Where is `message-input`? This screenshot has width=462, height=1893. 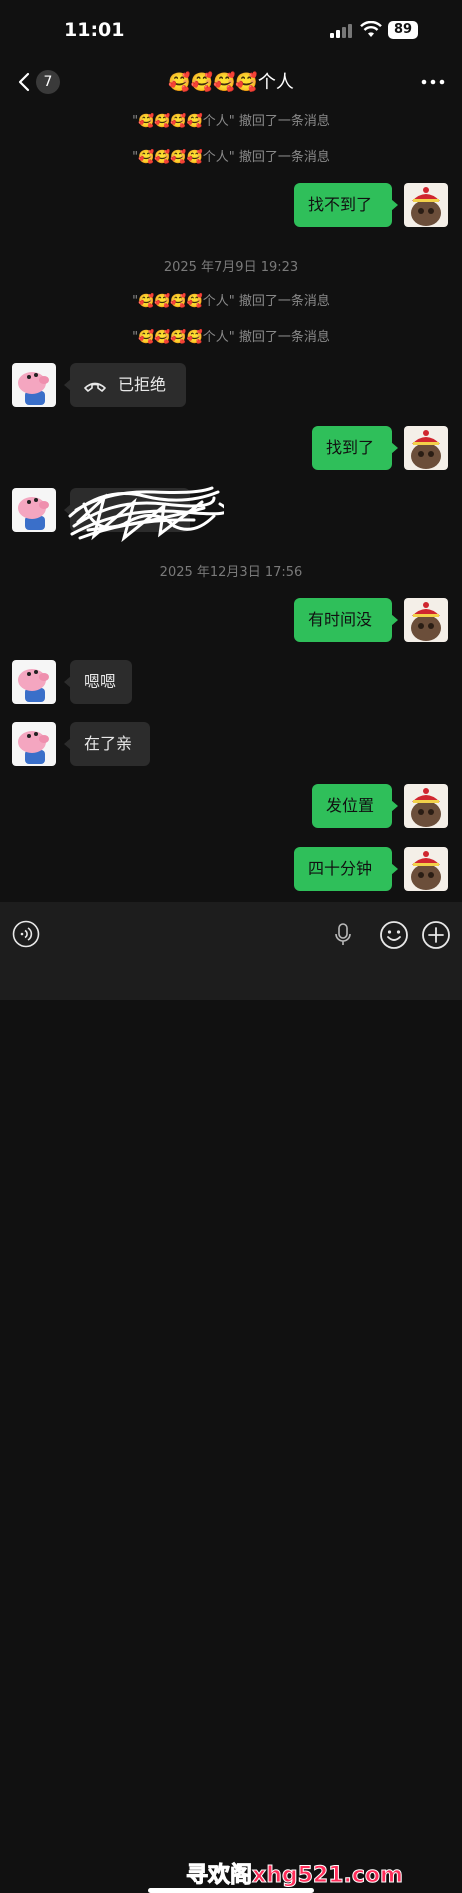 message-input is located at coordinates (207, 934).